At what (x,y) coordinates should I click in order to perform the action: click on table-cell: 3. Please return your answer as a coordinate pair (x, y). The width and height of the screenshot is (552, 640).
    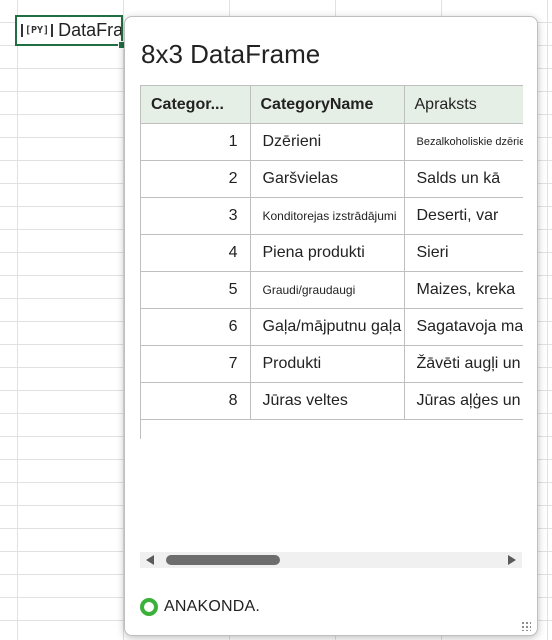
    Looking at the image, I should click on (196, 216).